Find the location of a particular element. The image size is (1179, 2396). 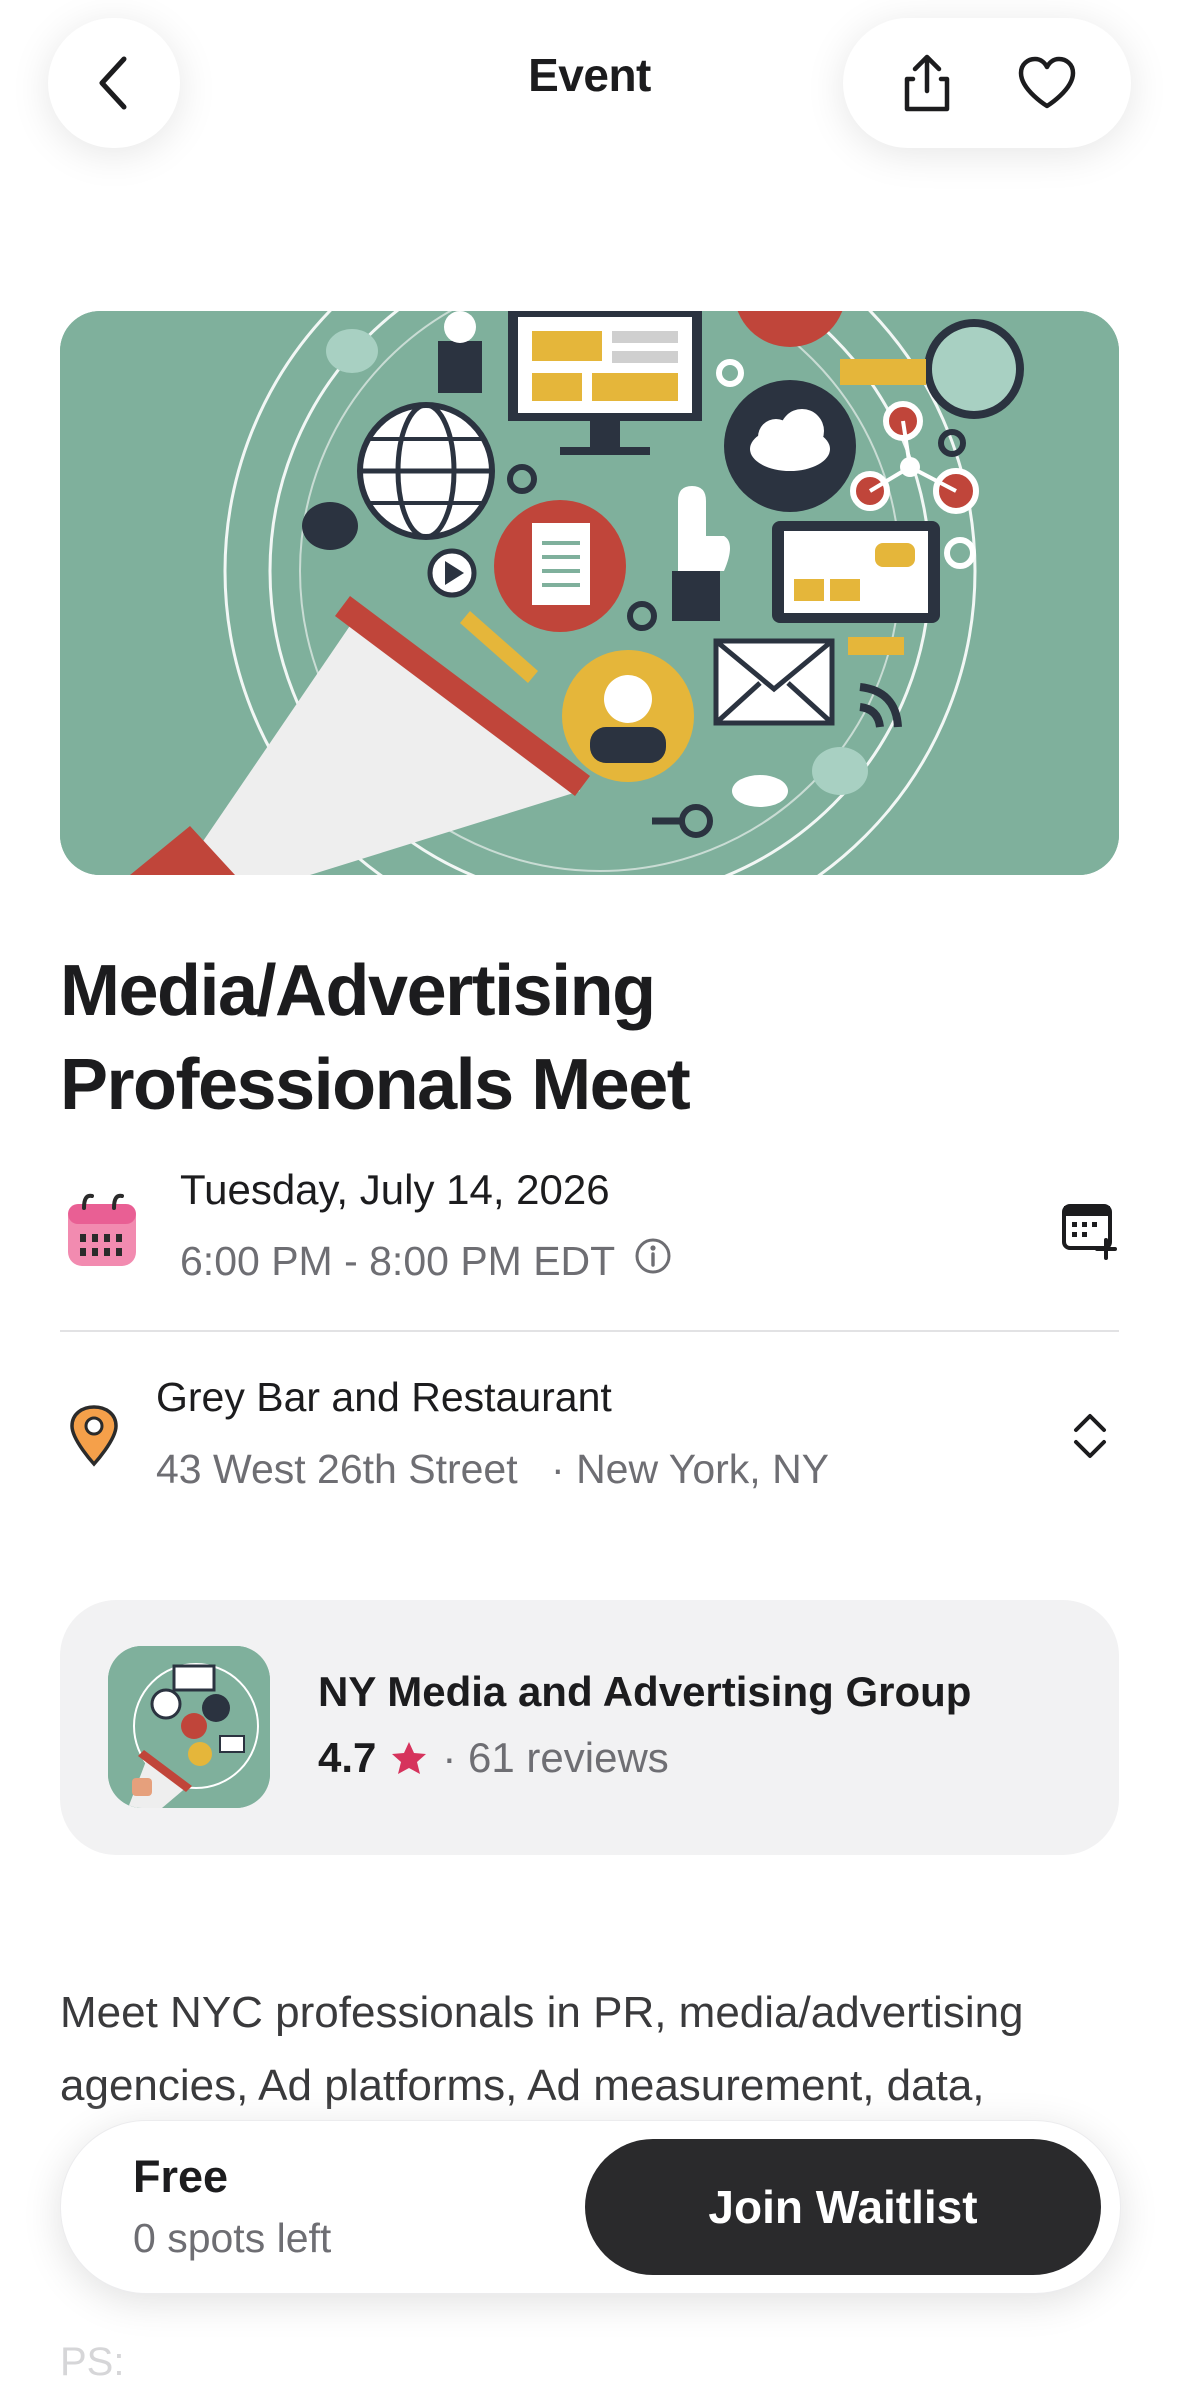

heart-icon is located at coordinates (1047, 82).